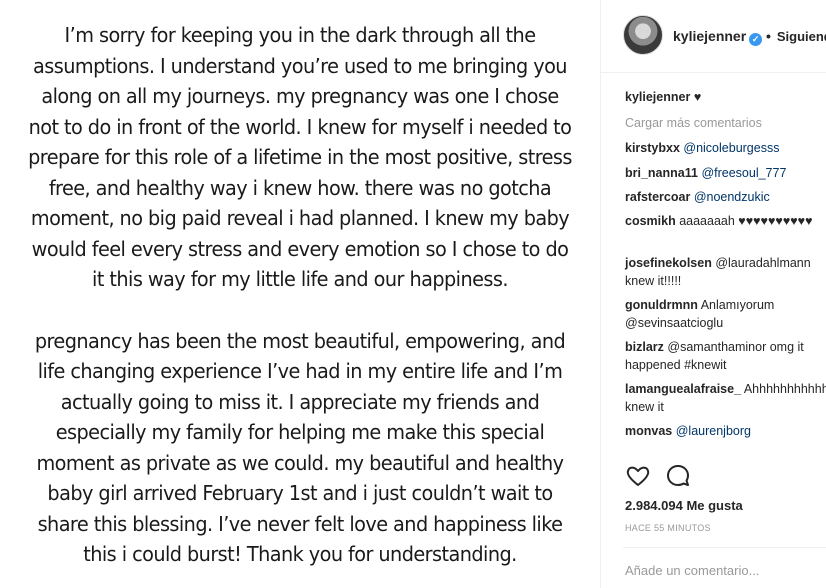  I want to click on comment-user: bizlarz, so click(644, 347).